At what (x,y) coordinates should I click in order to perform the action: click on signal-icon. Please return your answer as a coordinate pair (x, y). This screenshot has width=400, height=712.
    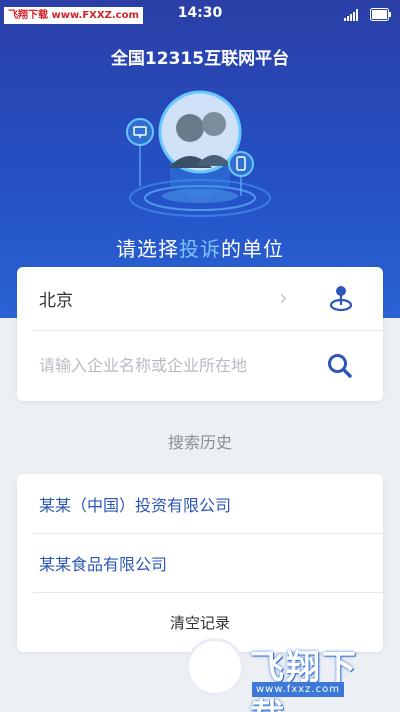
    Looking at the image, I should click on (351, 15).